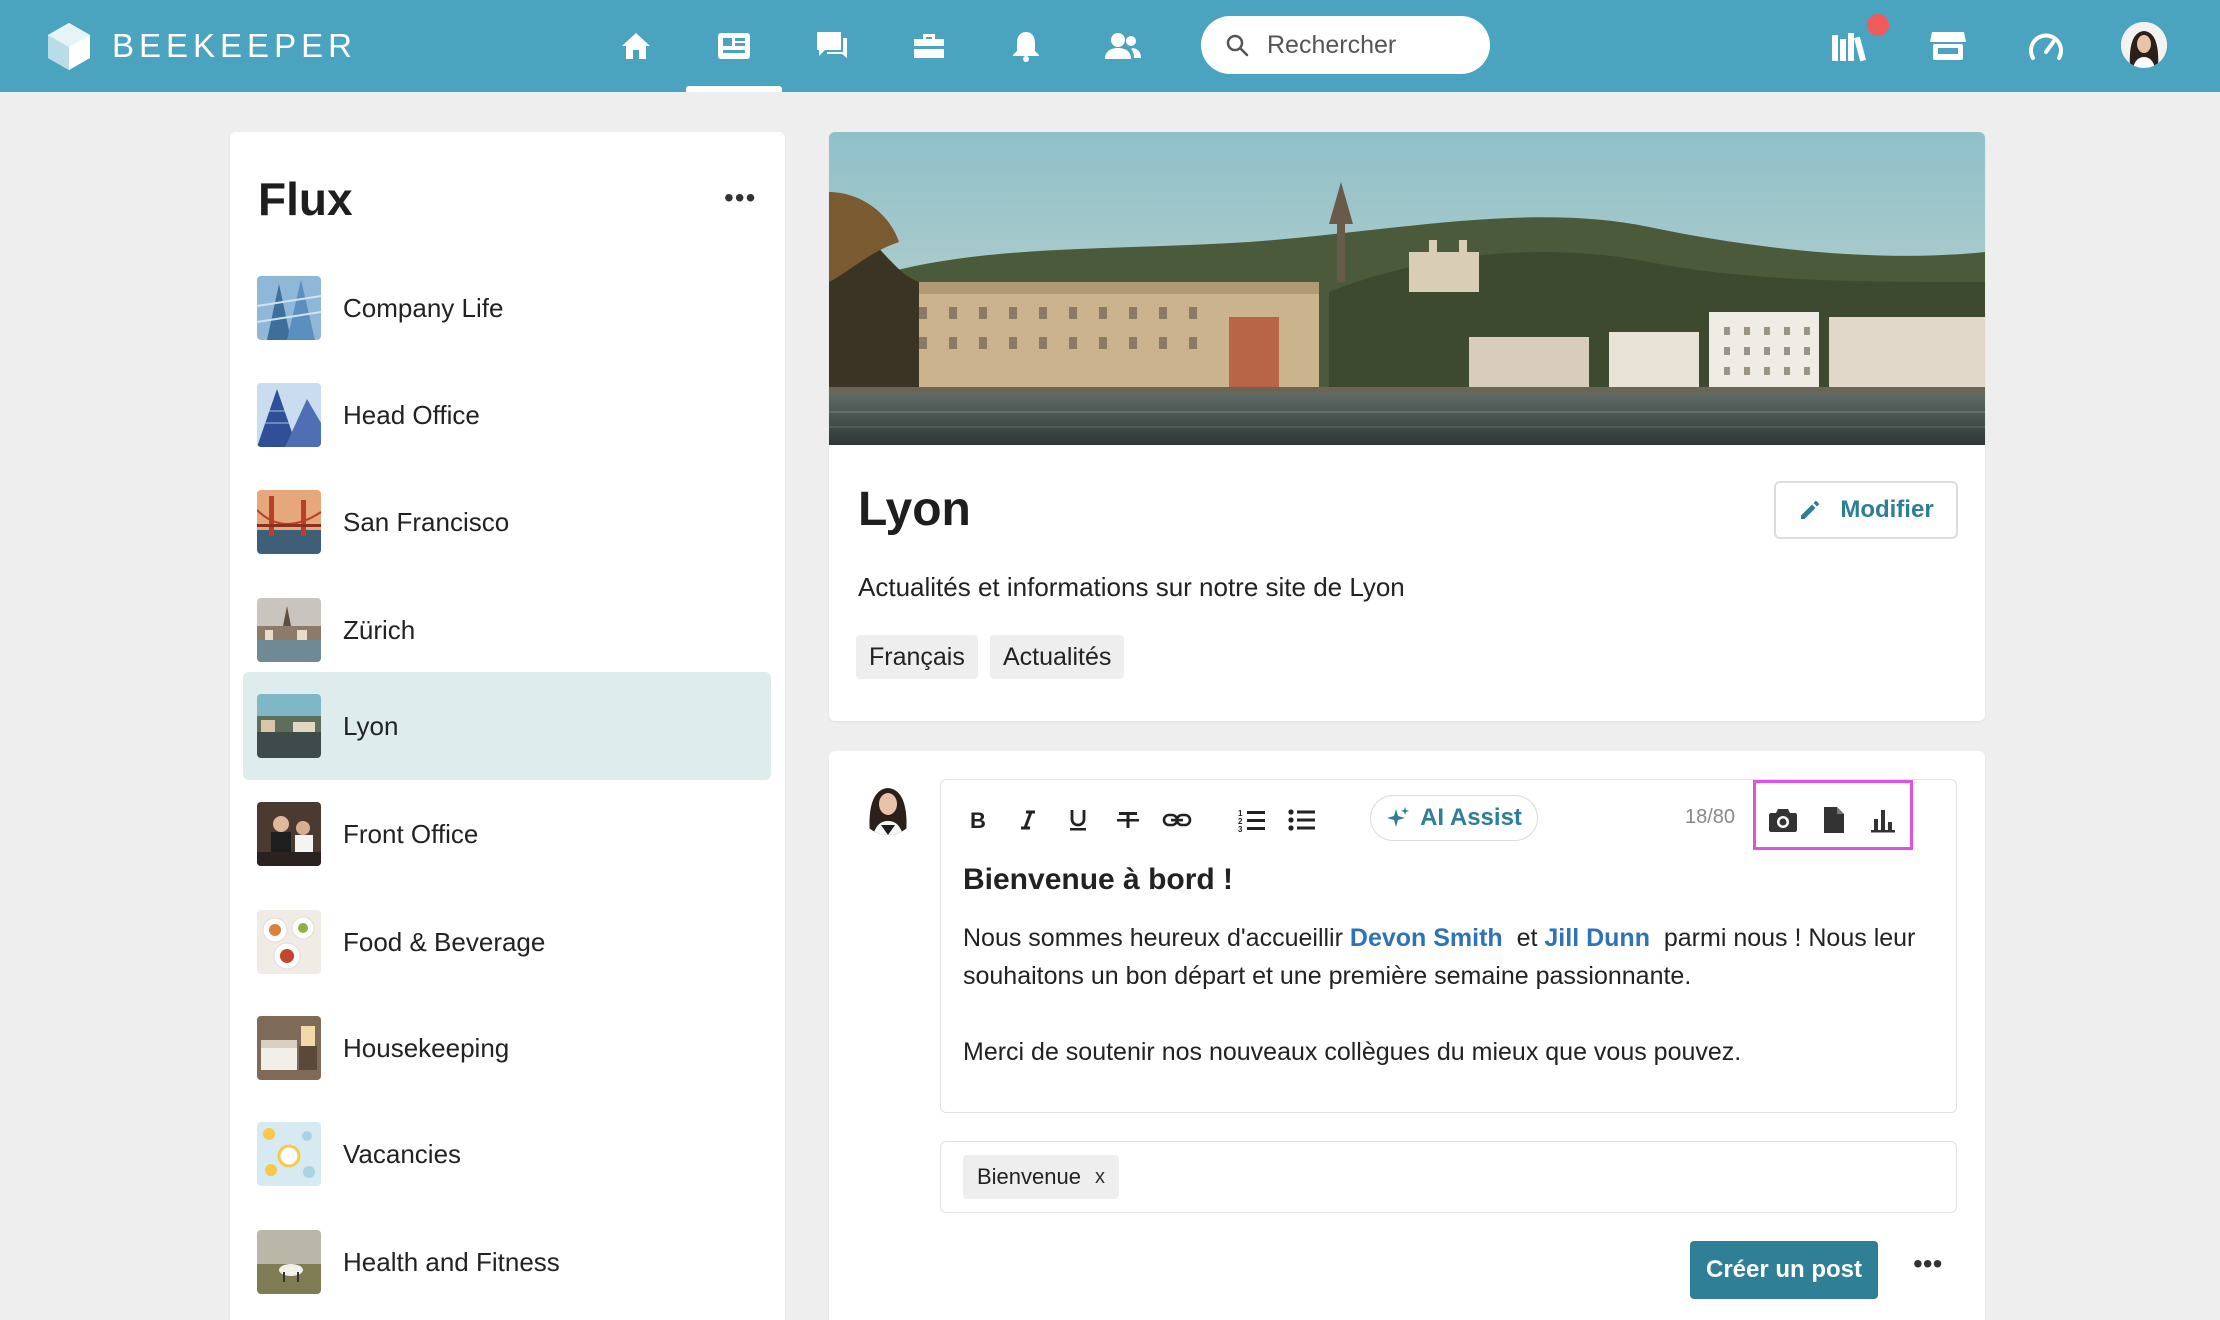 This screenshot has width=2220, height=1320. I want to click on bell-icon, so click(1026, 46).